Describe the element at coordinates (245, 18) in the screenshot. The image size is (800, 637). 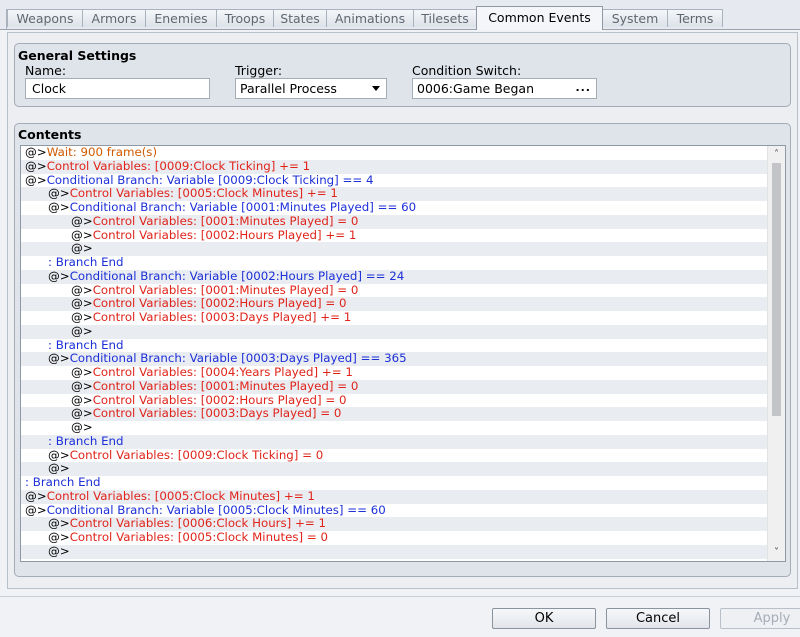
I see `tab-troops: Troops` at that location.